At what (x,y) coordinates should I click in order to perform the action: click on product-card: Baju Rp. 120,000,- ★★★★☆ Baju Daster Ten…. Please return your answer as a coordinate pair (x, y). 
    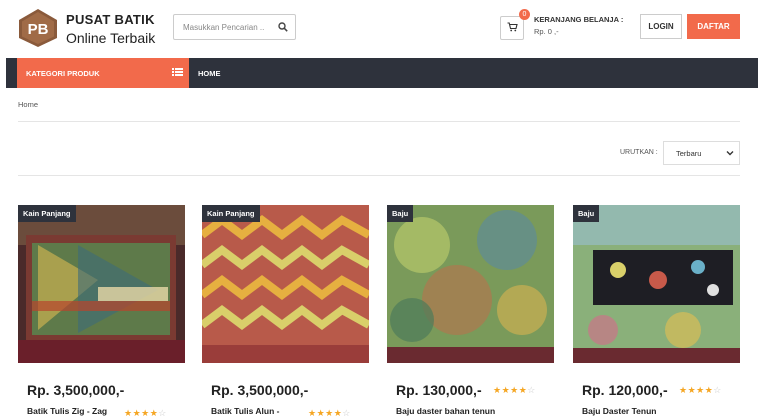
    Looking at the image, I should click on (656, 311).